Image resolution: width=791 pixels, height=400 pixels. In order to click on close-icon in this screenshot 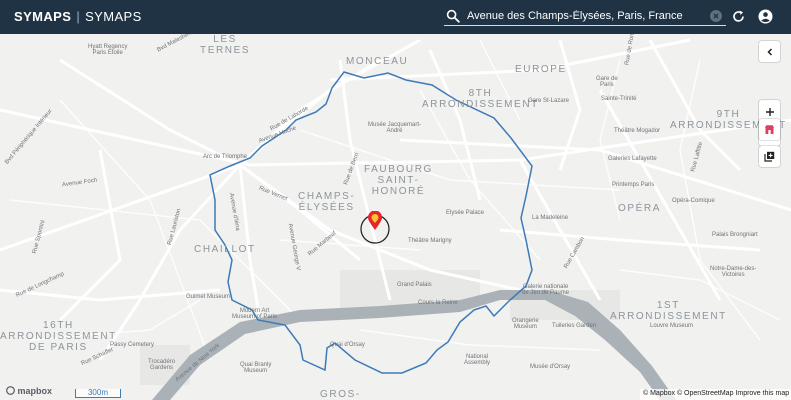, I will do `click(716, 16)`.